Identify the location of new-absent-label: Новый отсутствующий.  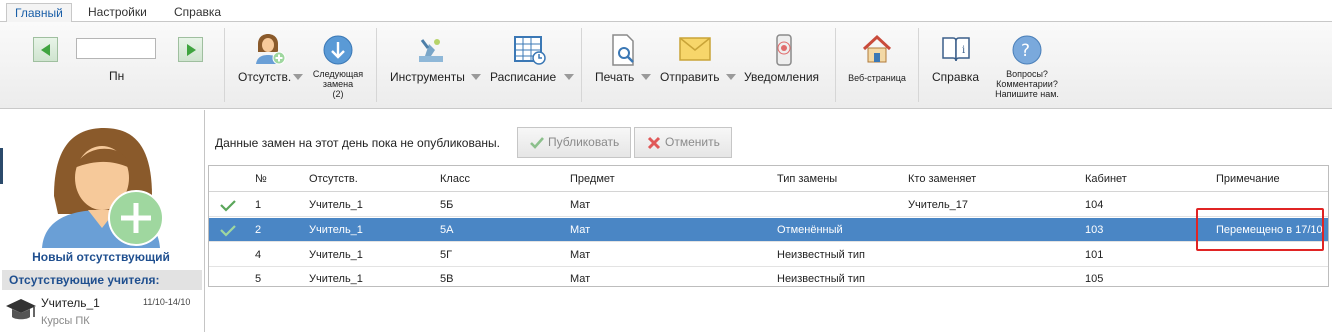
(101, 257).